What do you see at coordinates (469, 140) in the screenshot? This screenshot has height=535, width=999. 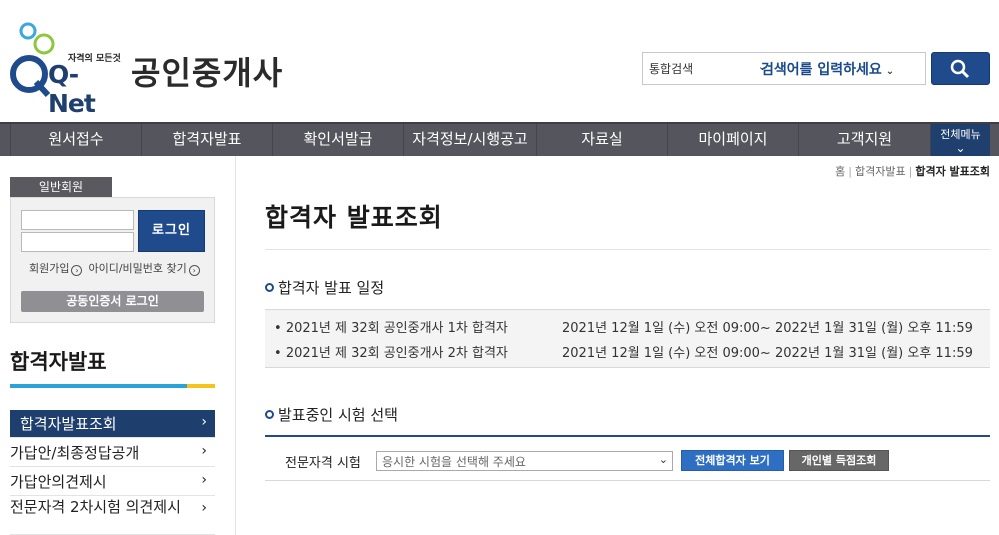 I see `gnb-item-qualification-info: 자격정보/시행공고` at bounding box center [469, 140].